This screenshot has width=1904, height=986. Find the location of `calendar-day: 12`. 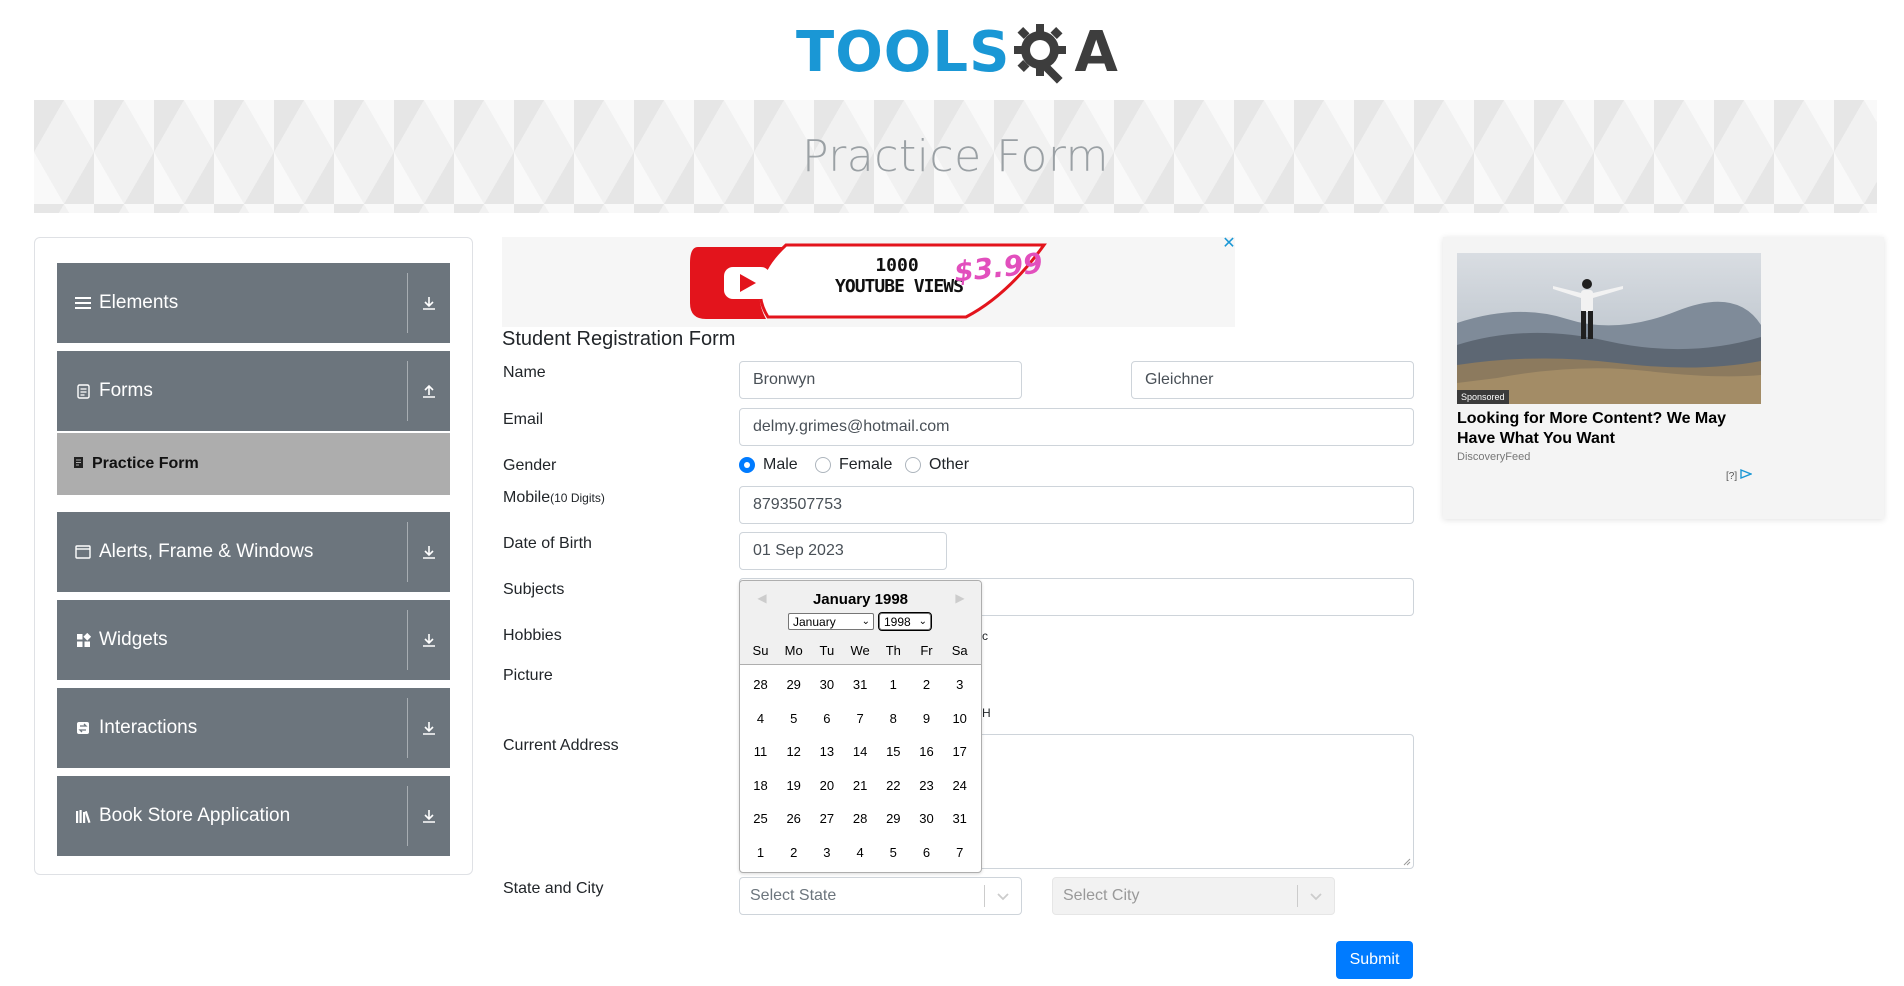

calendar-day: 12 is located at coordinates (793, 751).